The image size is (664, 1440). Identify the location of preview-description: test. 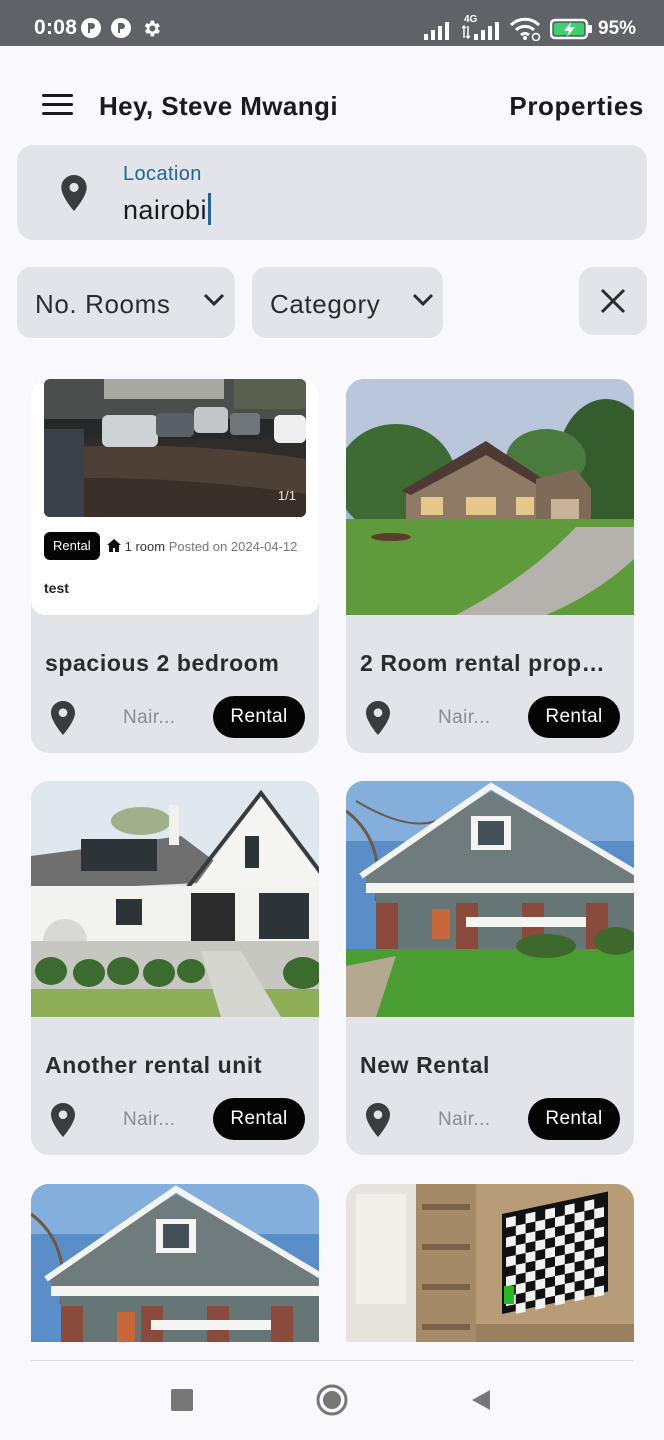
(56, 588).